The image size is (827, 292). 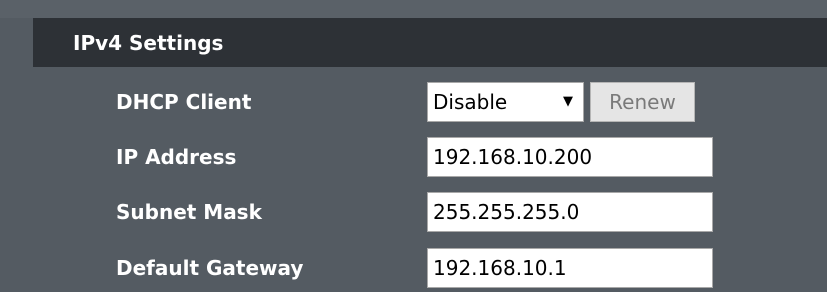 I want to click on dhcp-client-select: Disable ▼, so click(x=505, y=102).